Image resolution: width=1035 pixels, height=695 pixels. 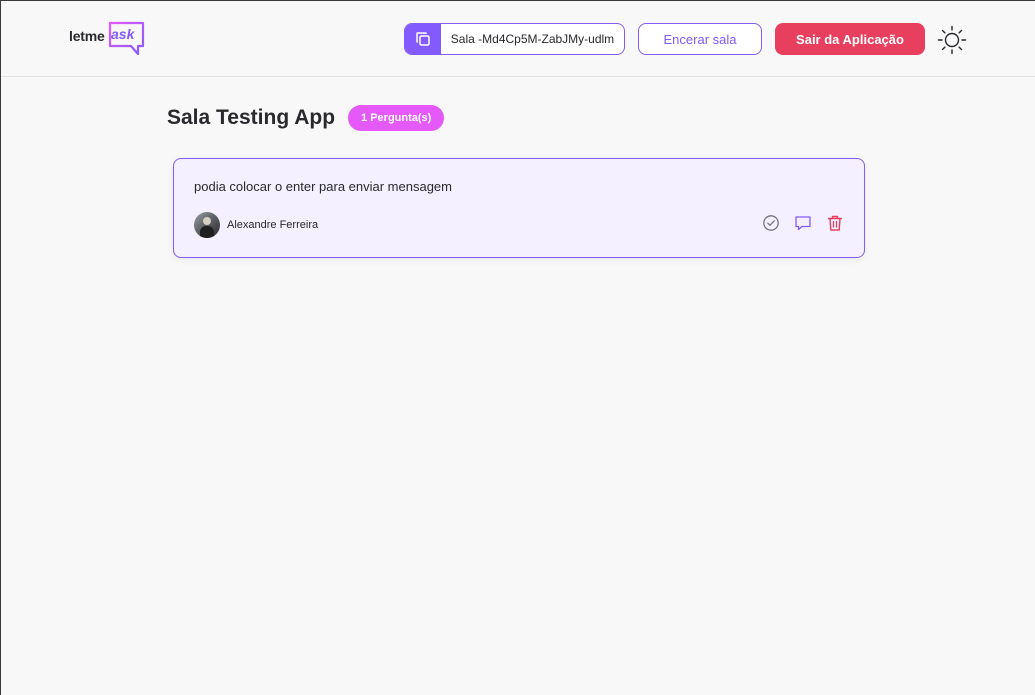 I want to click on room-code-text: Sala -Md4Cp5M-ZabJMy-udlm, so click(x=532, y=39).